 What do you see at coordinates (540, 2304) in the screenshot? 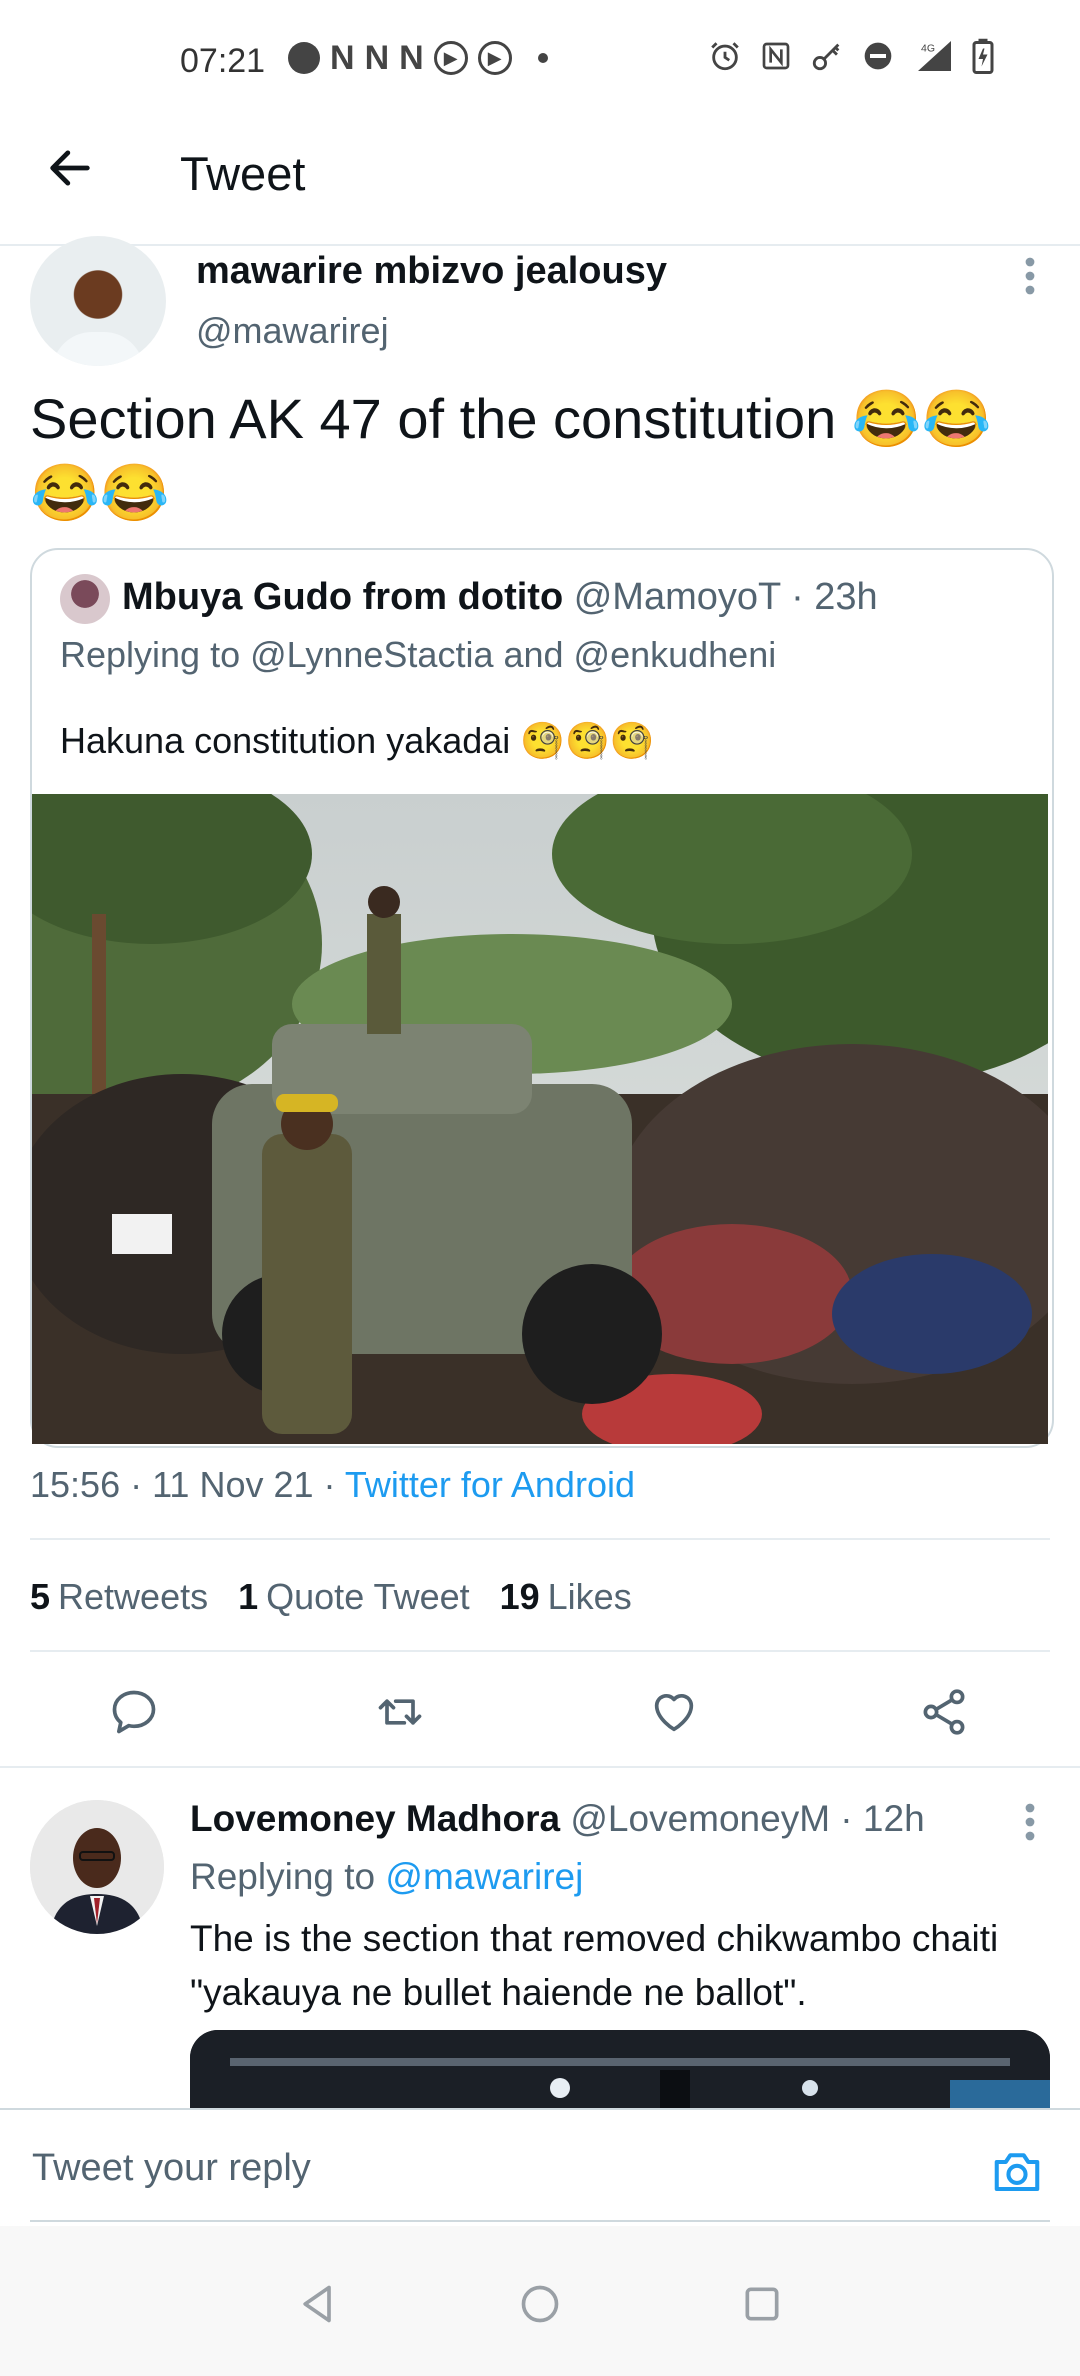
I see `nav-home-icon` at bounding box center [540, 2304].